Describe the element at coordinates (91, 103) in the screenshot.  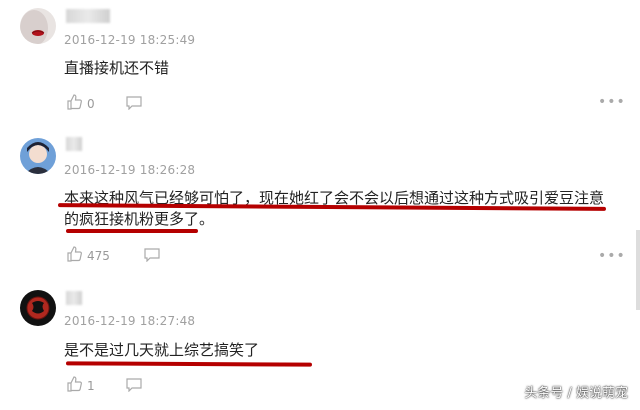
I see `like-count: 0` at that location.